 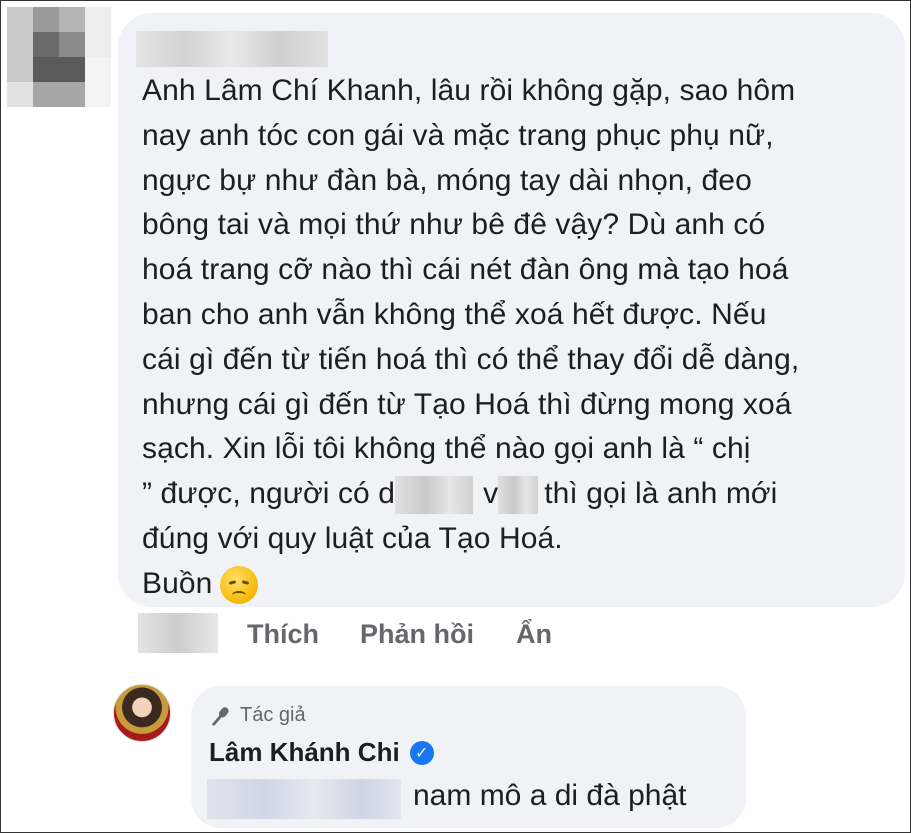 What do you see at coordinates (220, 716) in the screenshot?
I see `microphone-icon` at bounding box center [220, 716].